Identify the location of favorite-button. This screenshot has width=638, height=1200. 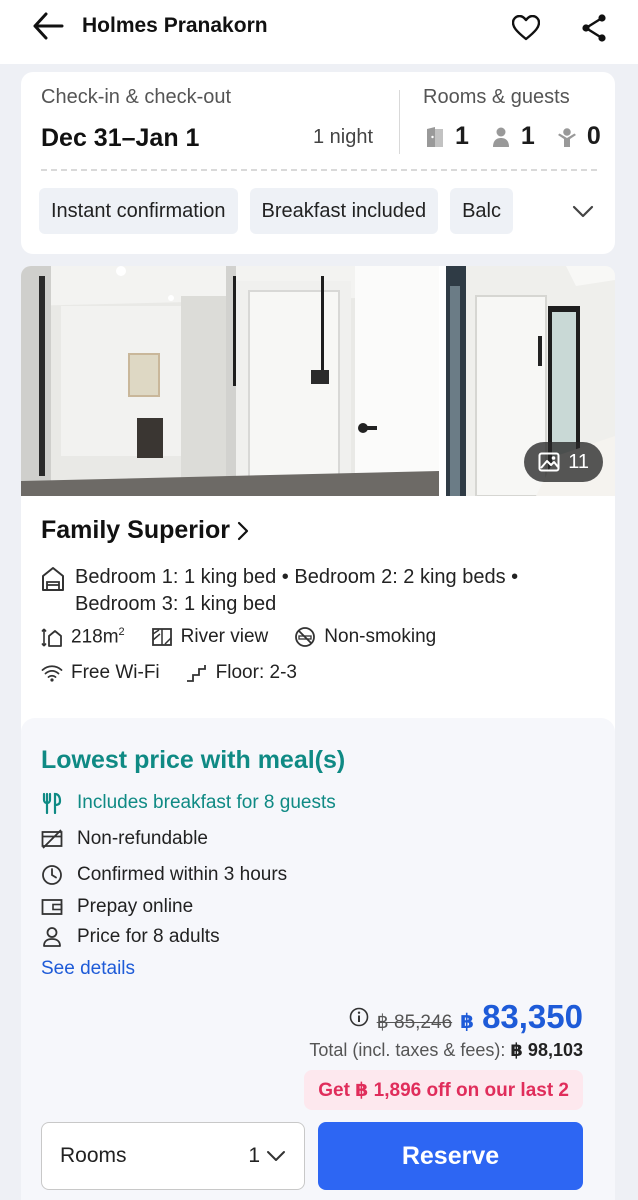
(526, 28).